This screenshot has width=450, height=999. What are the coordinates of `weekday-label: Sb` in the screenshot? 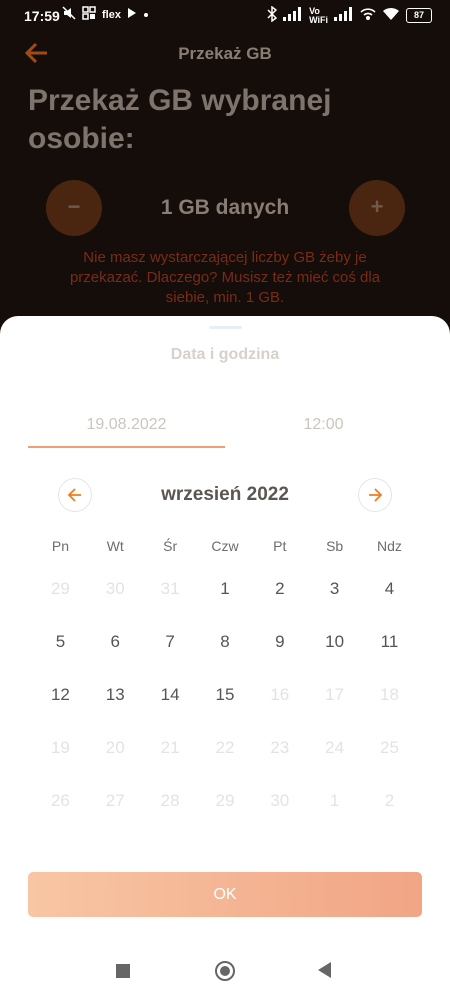 It's located at (335, 546).